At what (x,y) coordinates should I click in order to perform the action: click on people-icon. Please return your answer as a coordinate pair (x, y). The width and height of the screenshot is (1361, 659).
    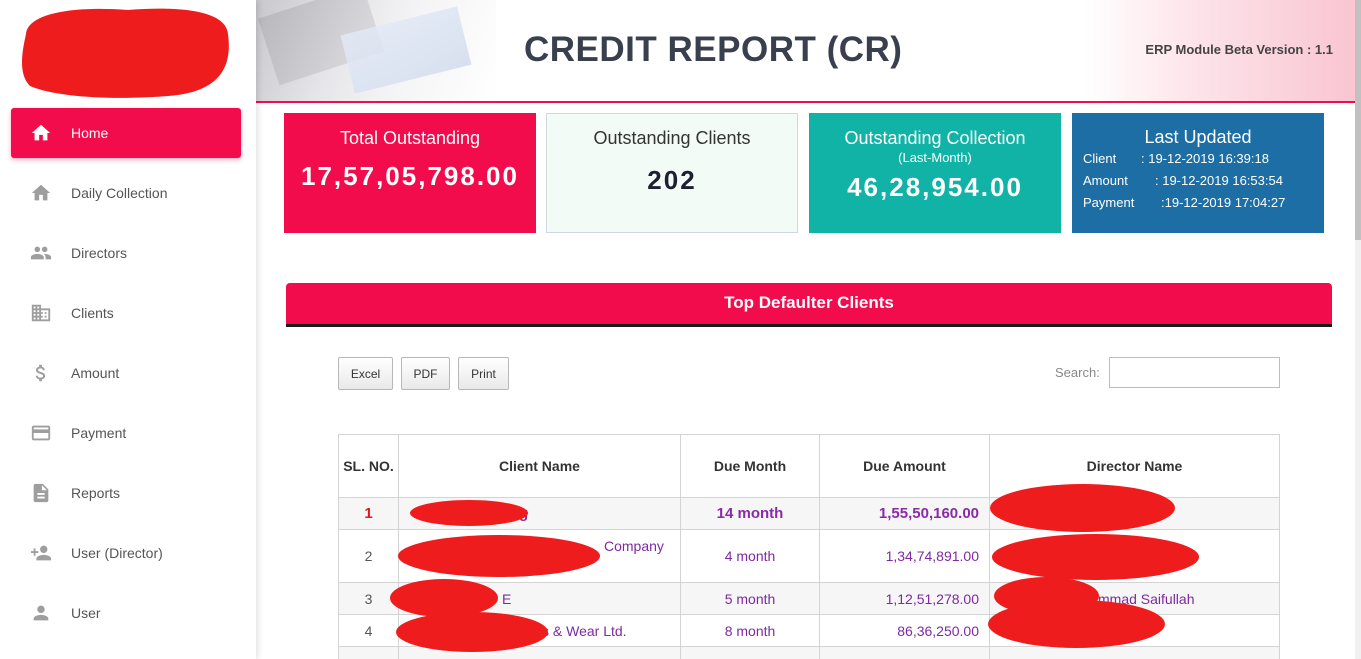
    Looking at the image, I should click on (41, 253).